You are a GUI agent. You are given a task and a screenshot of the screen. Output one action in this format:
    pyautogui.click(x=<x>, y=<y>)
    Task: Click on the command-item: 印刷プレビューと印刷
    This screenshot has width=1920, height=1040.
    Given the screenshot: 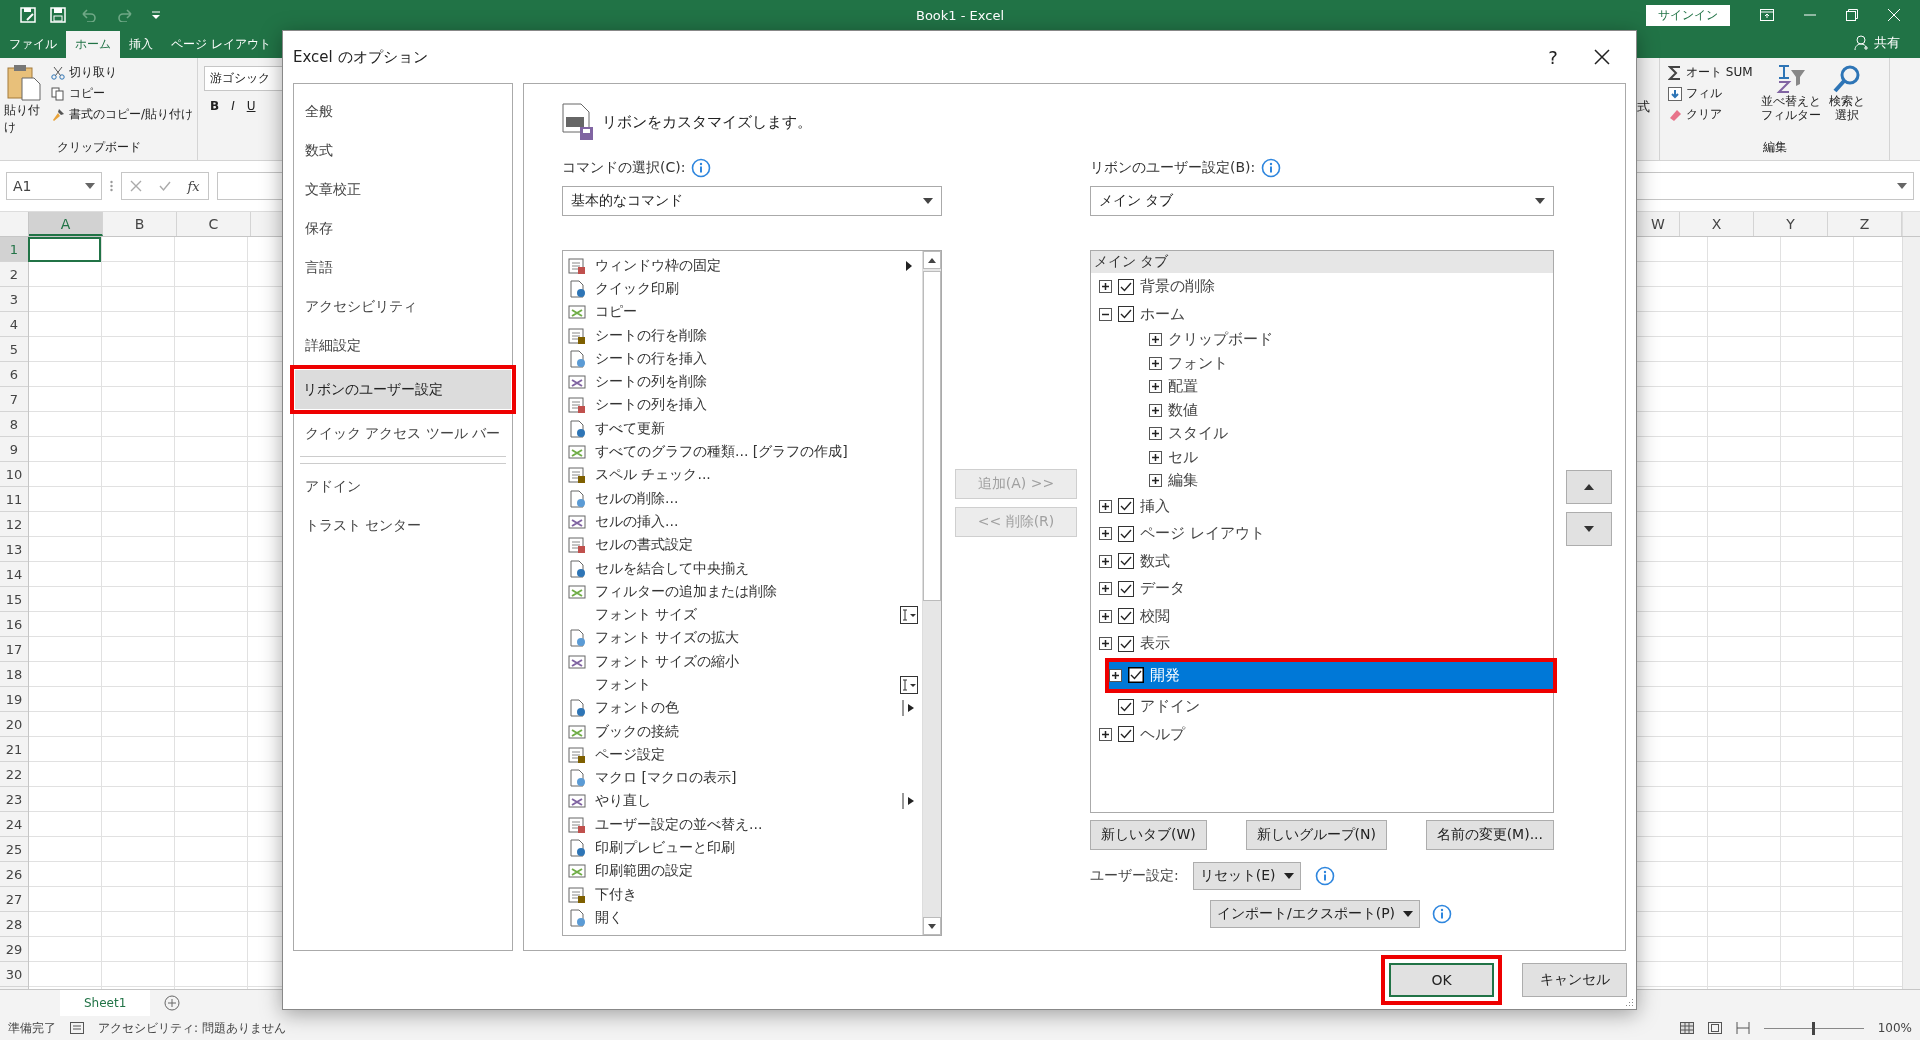 What is the action you would take?
    pyautogui.click(x=742, y=848)
    